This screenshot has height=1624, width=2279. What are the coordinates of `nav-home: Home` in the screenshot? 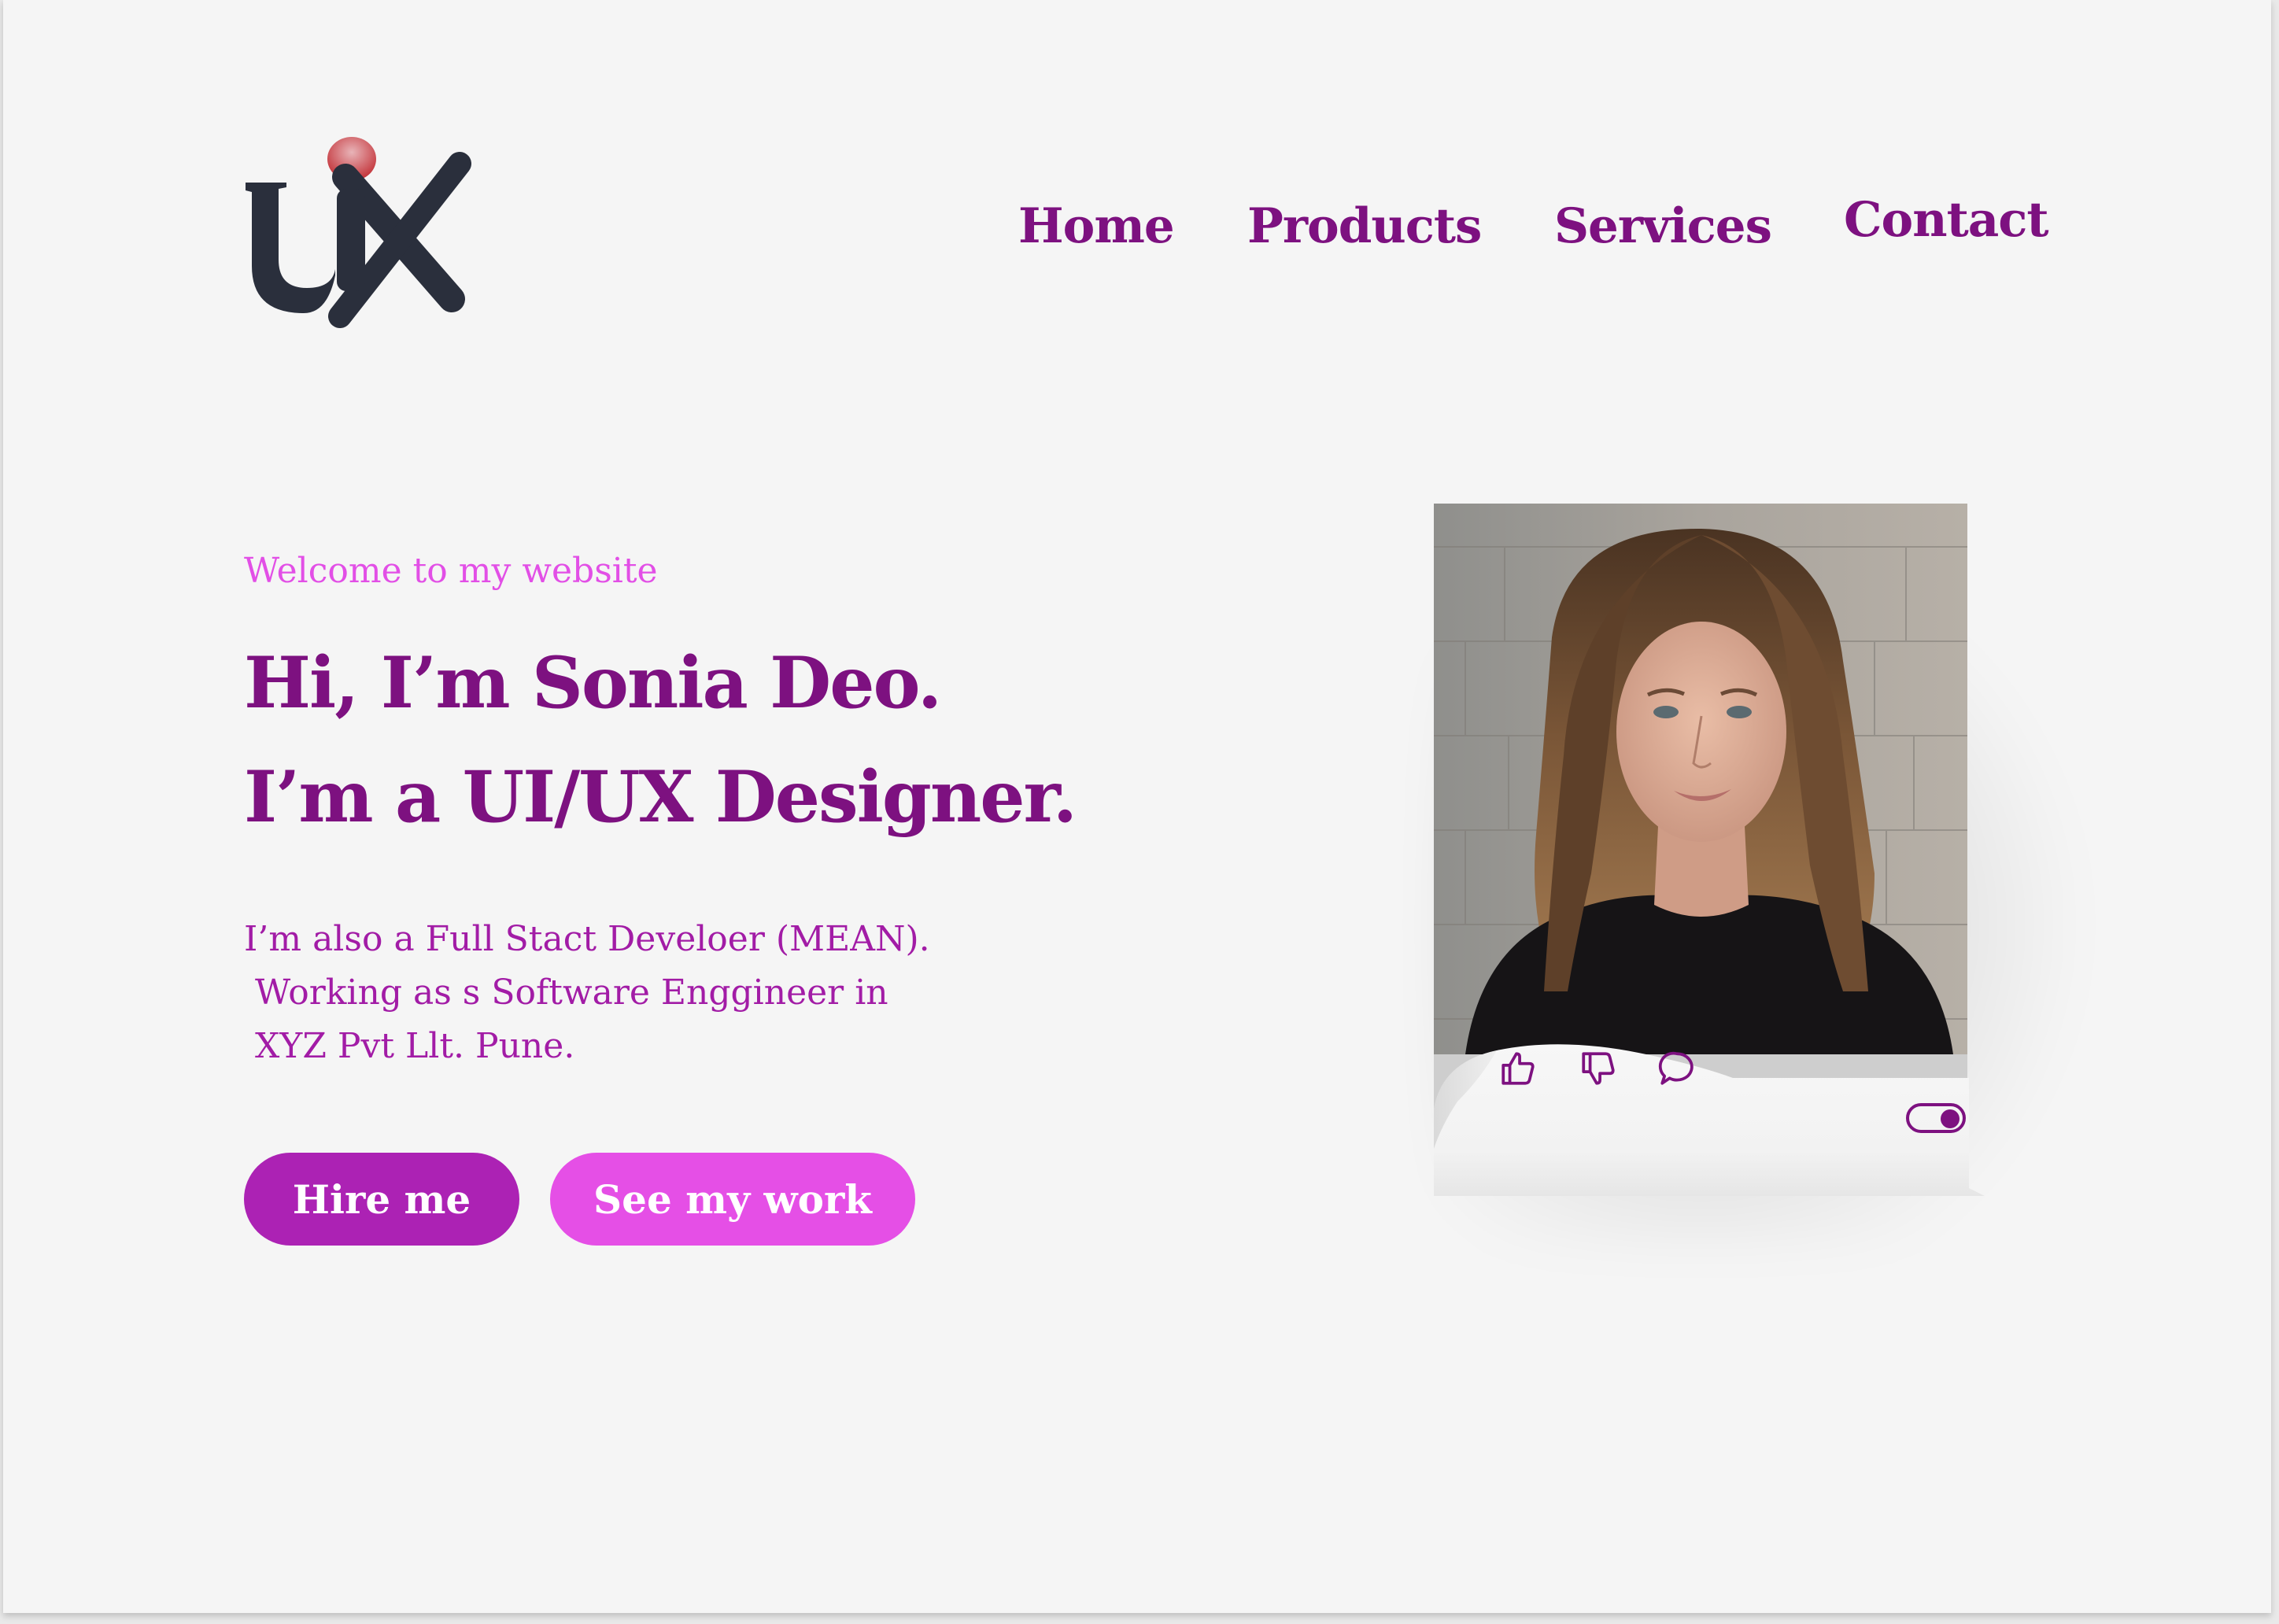 It's located at (1096, 226).